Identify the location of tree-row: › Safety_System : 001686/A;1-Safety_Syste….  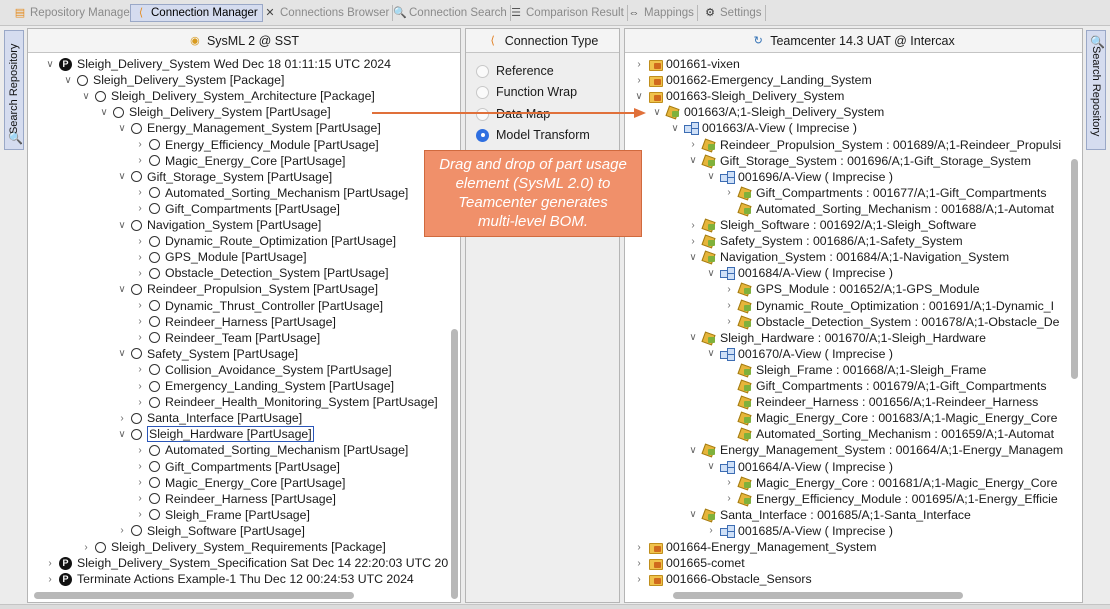
(824, 241).